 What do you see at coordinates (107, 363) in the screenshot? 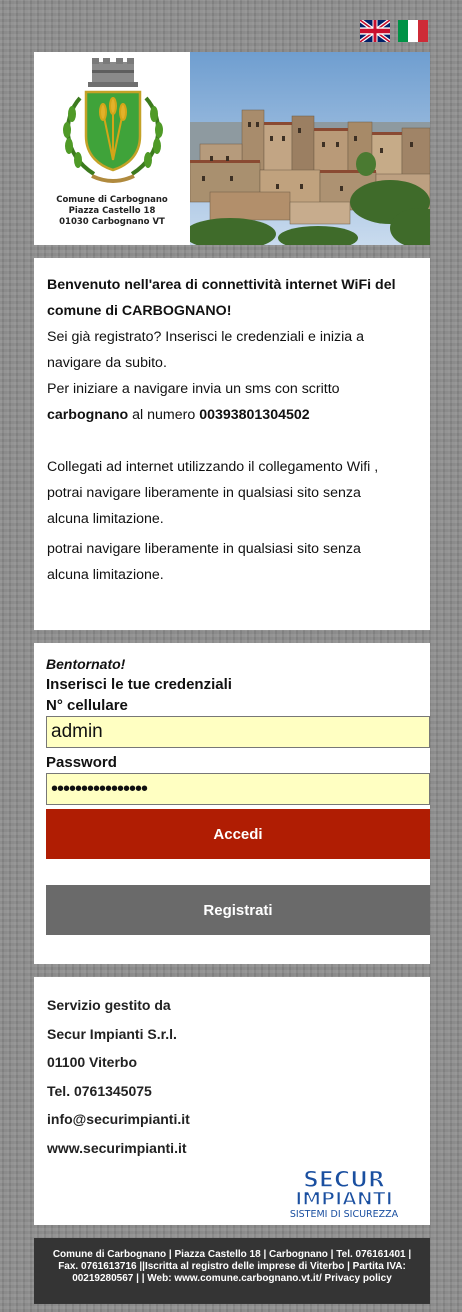
I see `text-line: navigare da subito.` at bounding box center [107, 363].